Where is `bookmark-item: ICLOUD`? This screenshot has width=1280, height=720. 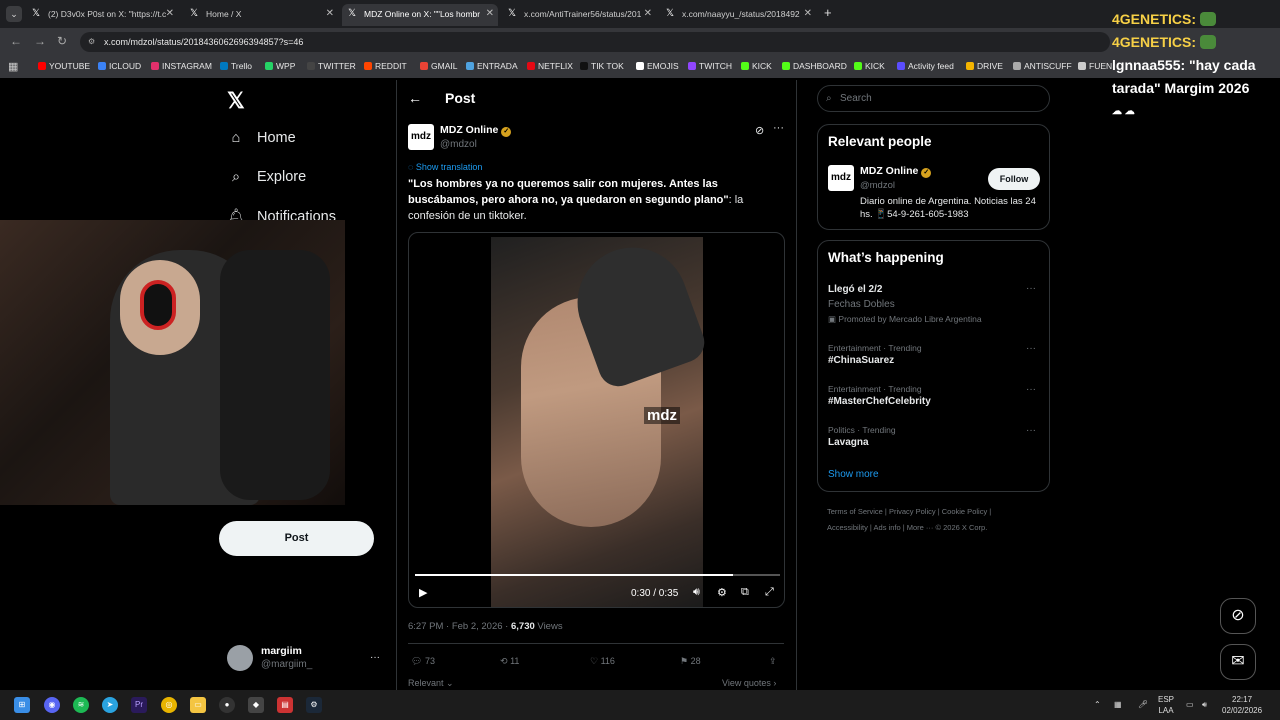
bookmark-item: ICLOUD is located at coordinates (119, 66).